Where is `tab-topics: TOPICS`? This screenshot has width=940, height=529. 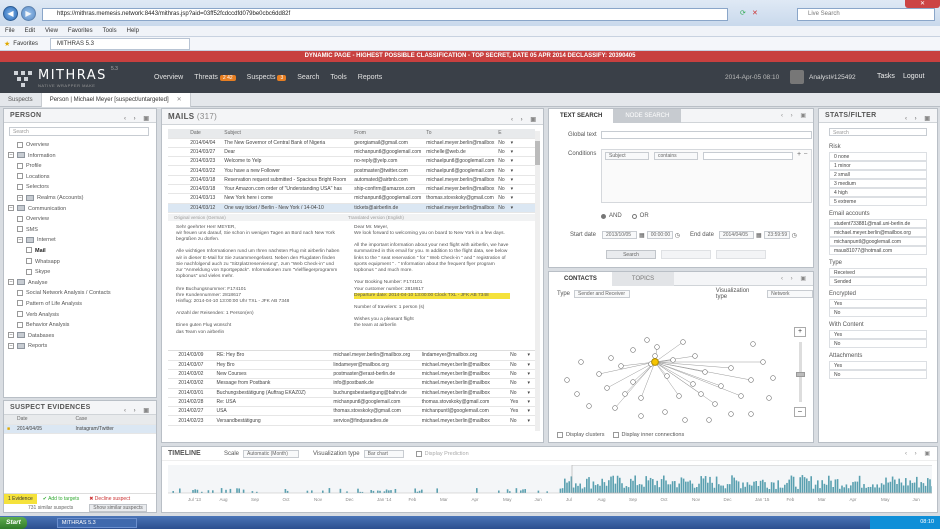 tab-topics: TOPICS is located at coordinates (643, 278).